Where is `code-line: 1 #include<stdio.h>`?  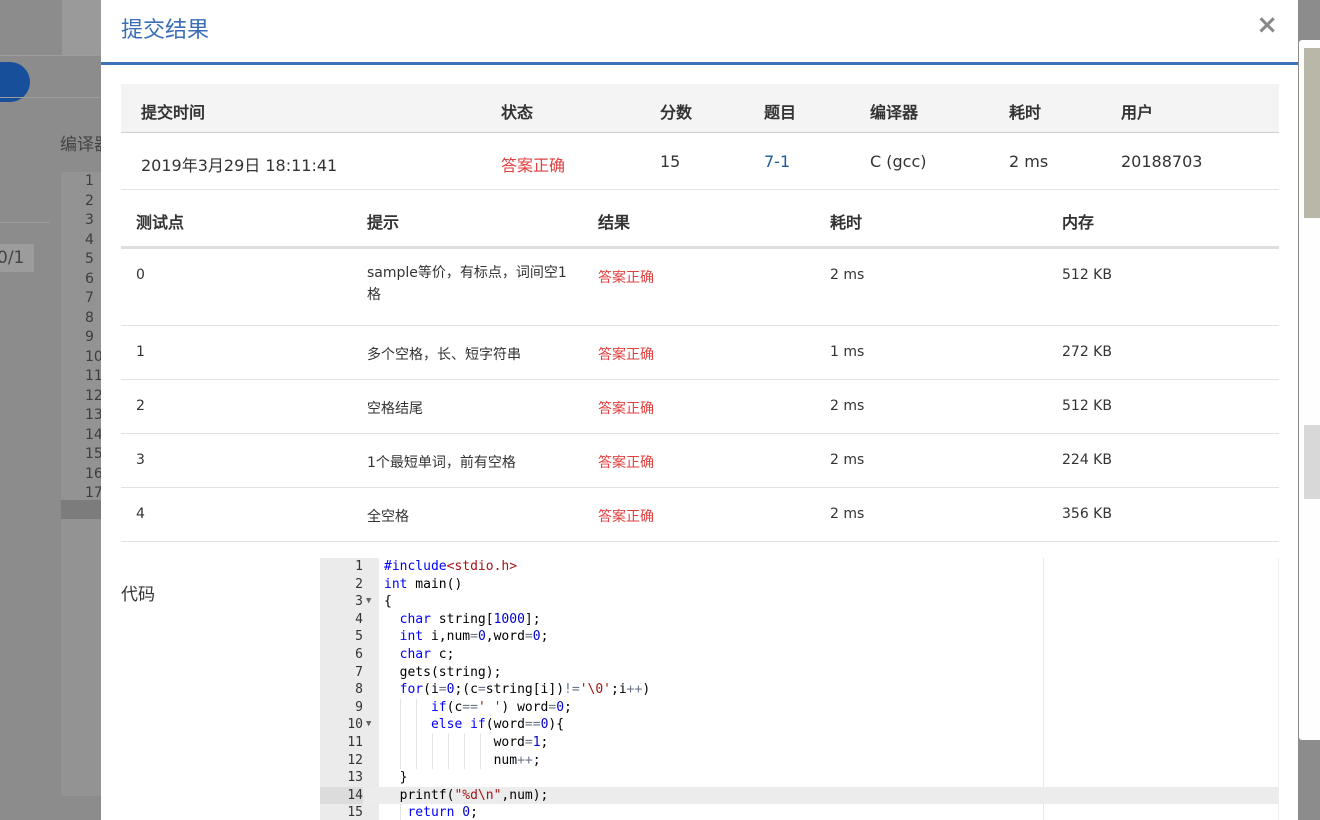
code-line: 1 #include<stdio.h> is located at coordinates (799, 567).